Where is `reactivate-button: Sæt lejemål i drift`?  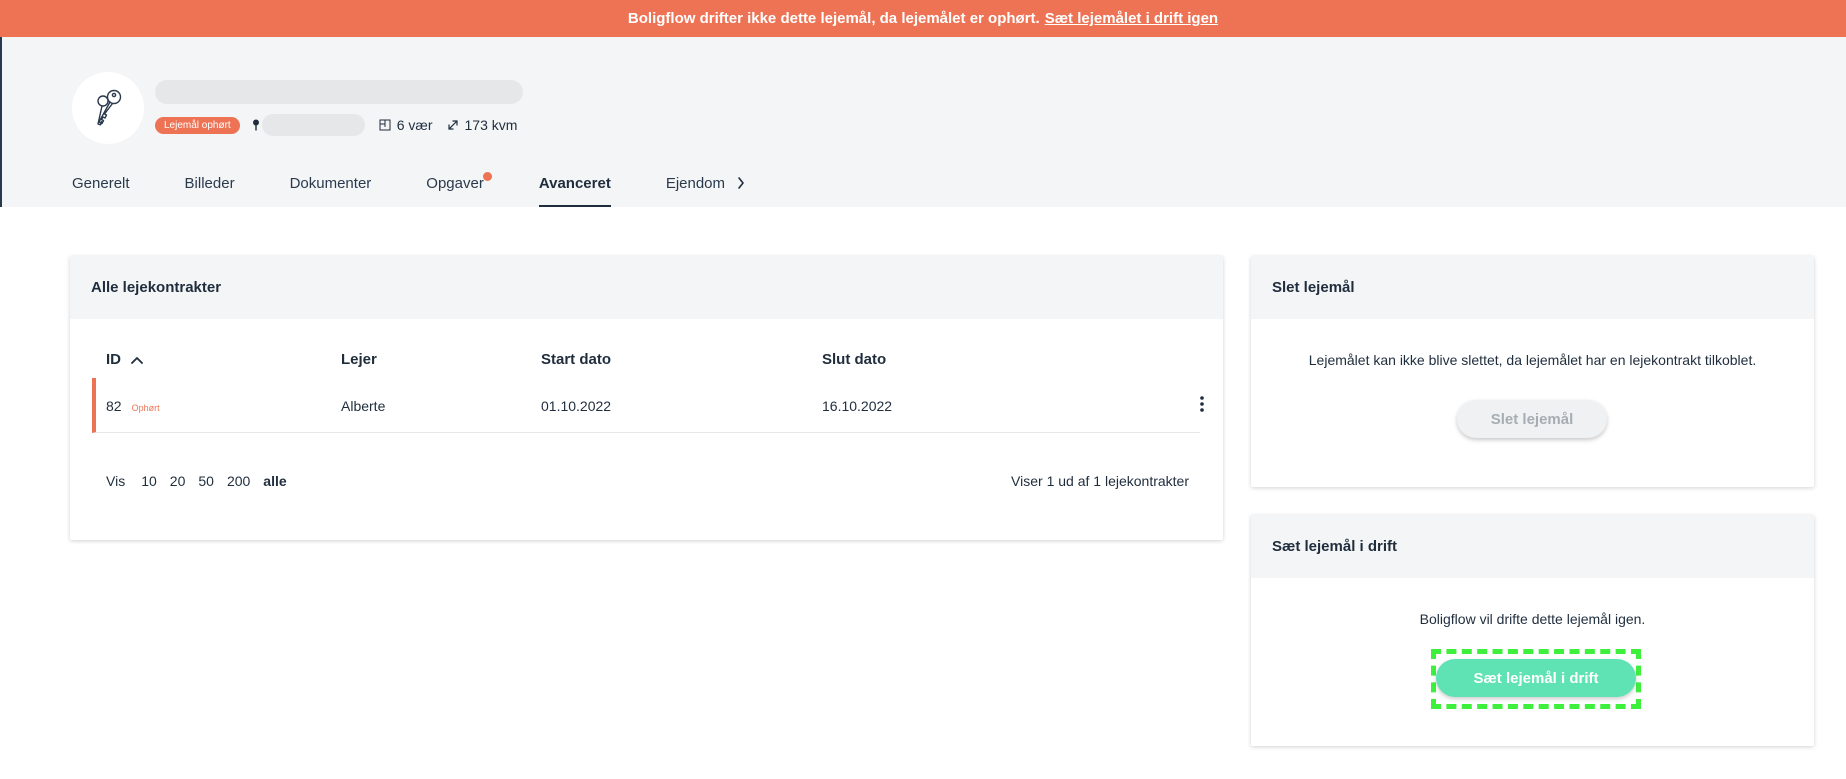
reactivate-button: Sæt lejemål i drift is located at coordinates (1536, 678).